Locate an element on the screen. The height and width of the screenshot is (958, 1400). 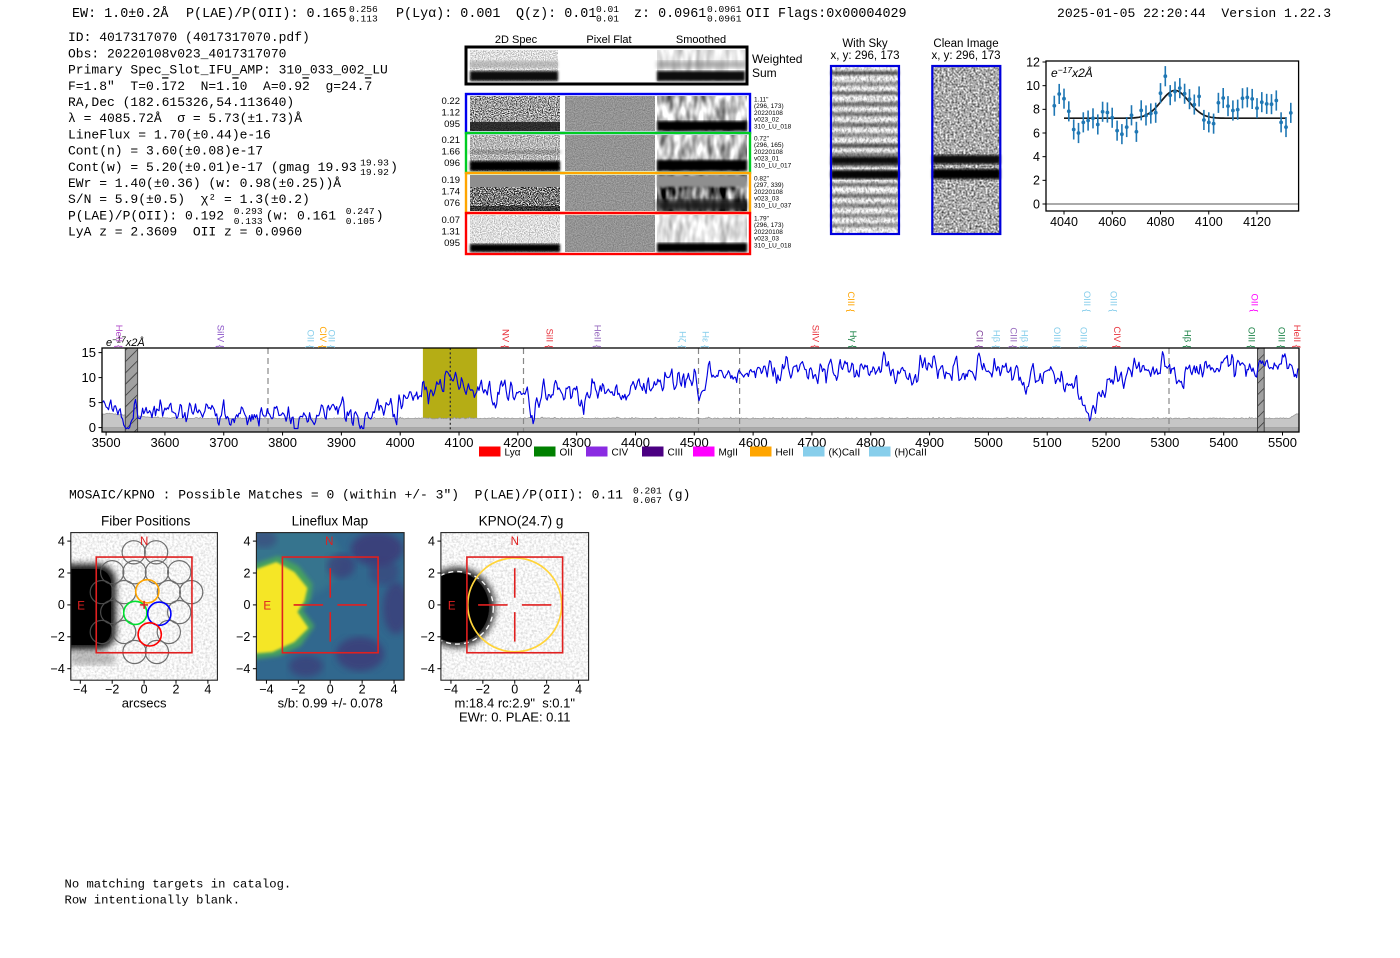
svg-text: OII { is located at coordinates (331, 339).